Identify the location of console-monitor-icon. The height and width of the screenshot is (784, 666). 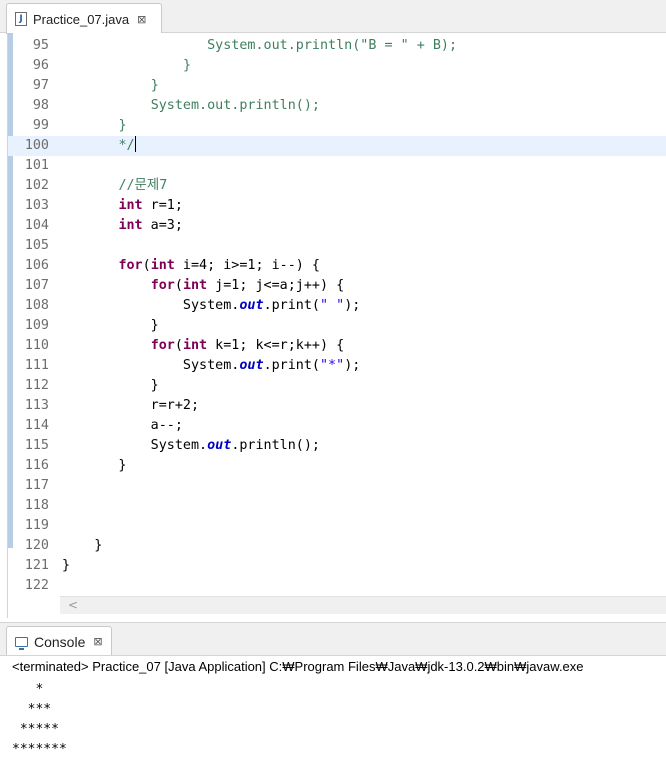
(21, 643).